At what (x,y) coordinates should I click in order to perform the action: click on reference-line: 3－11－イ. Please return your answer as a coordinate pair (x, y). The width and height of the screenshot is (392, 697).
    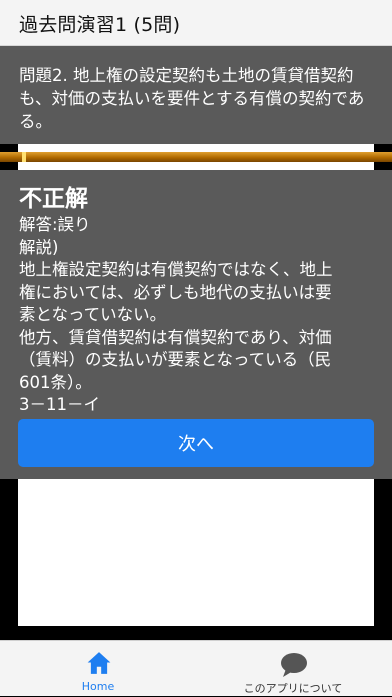
    Looking at the image, I should click on (59, 404).